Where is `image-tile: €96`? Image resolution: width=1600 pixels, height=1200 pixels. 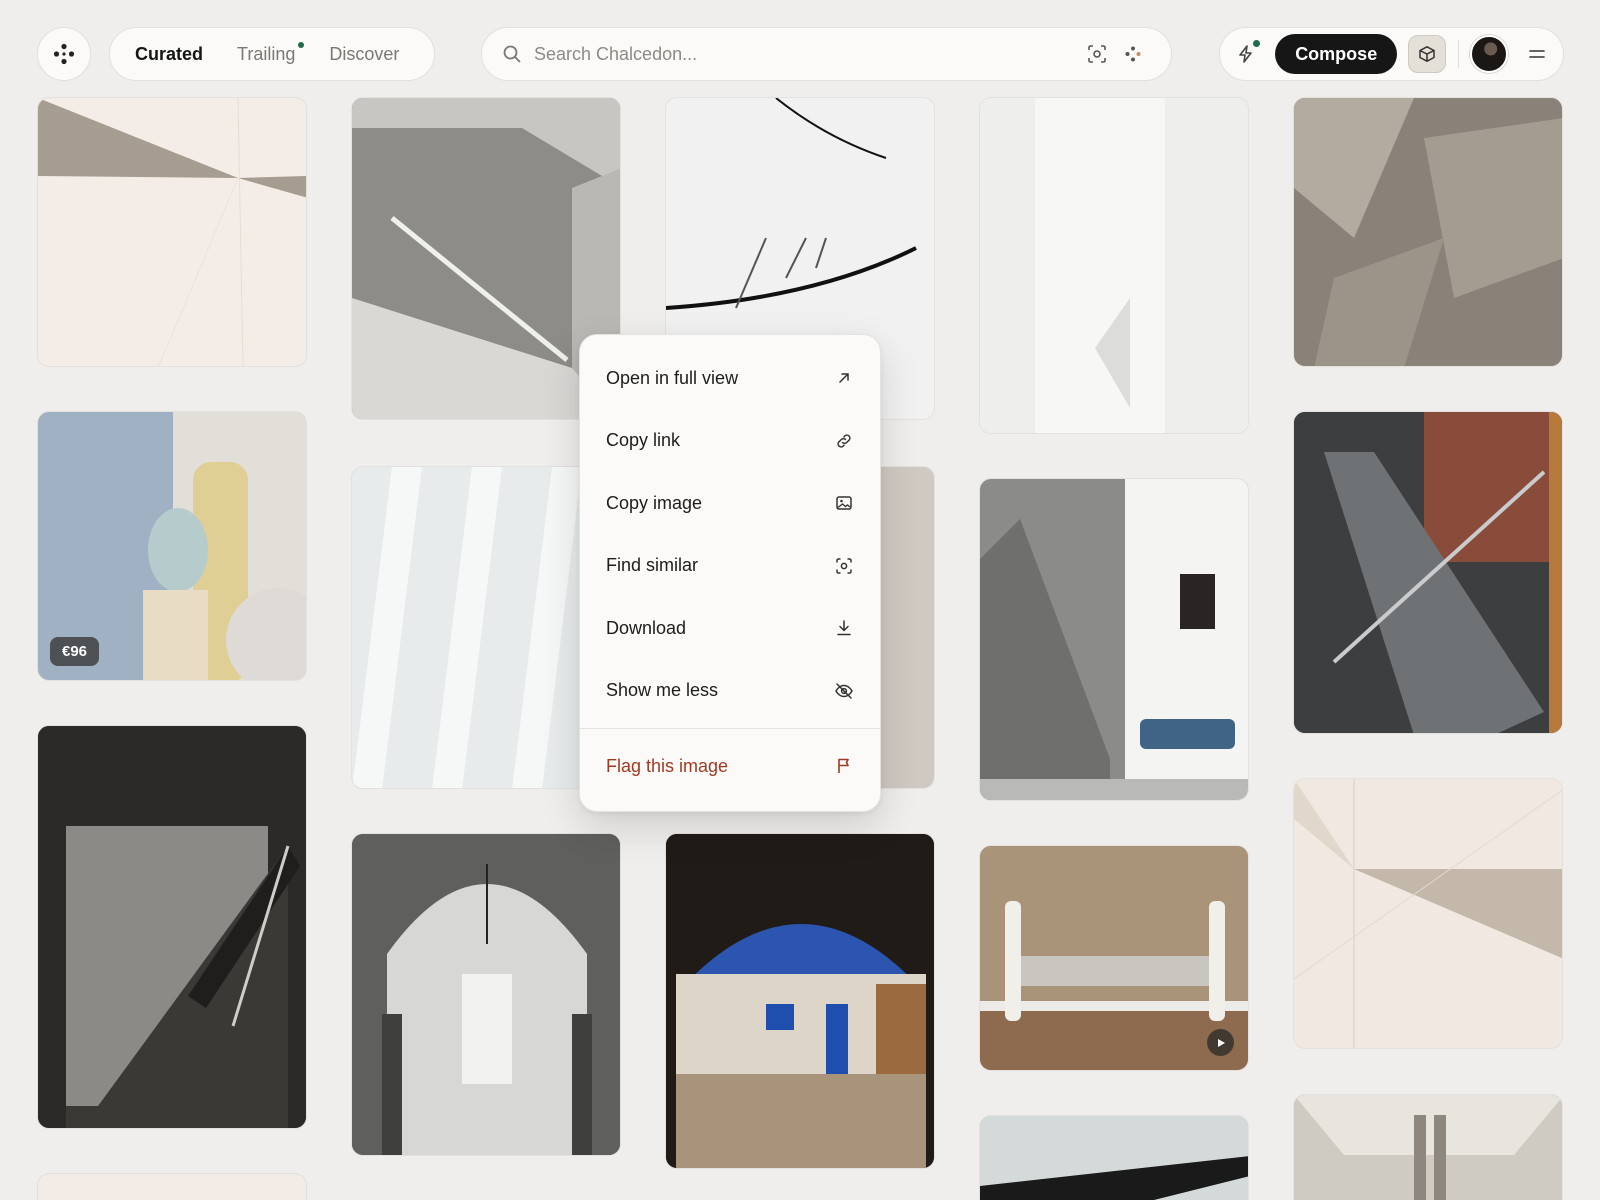 image-tile: €96 is located at coordinates (172, 546).